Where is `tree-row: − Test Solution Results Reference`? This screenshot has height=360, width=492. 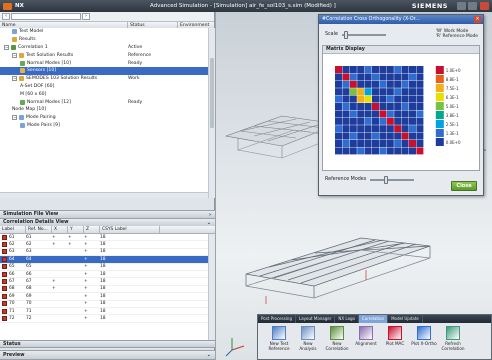 tree-row: − Test Solution Results Reference is located at coordinates (107, 55).